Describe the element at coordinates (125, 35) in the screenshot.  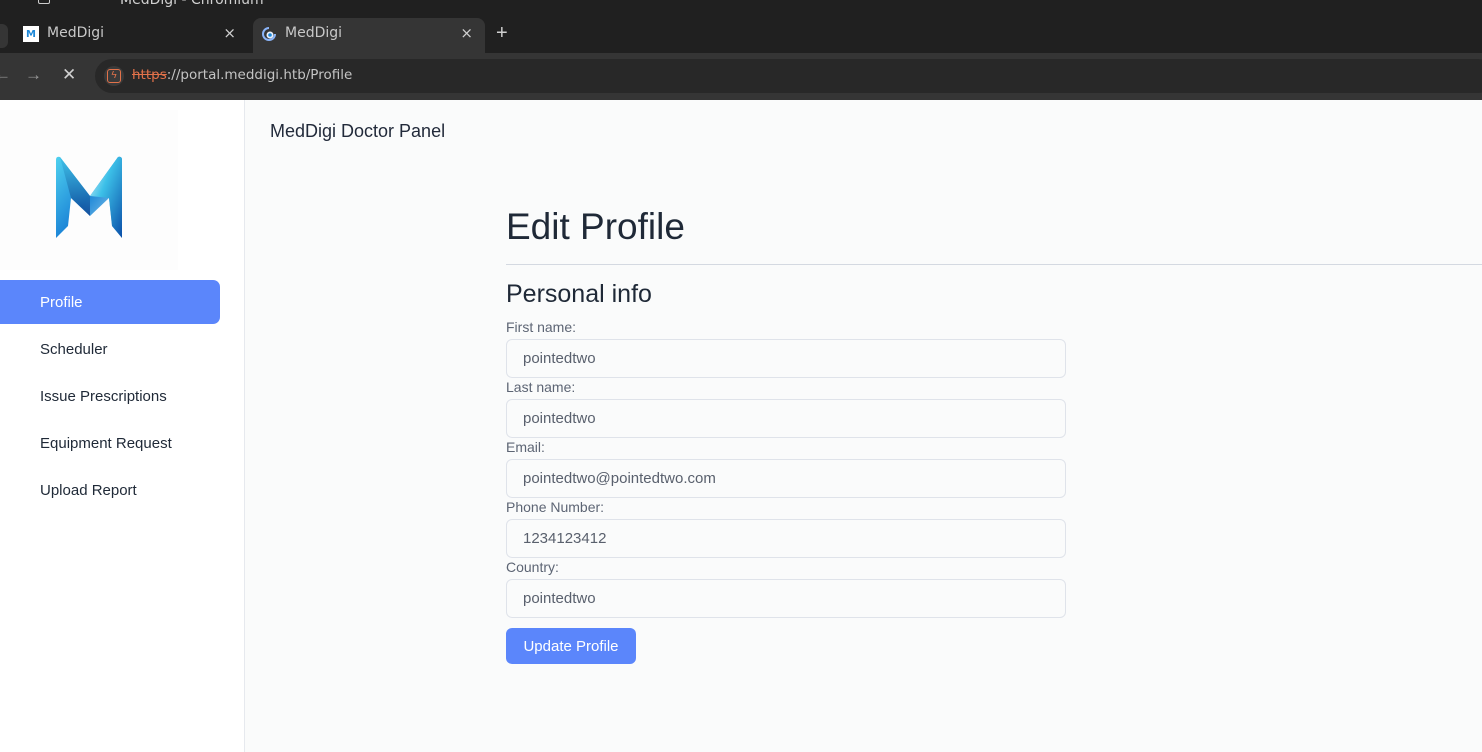
I see `tab-meddigi-1: M MedDigi ×` at that location.